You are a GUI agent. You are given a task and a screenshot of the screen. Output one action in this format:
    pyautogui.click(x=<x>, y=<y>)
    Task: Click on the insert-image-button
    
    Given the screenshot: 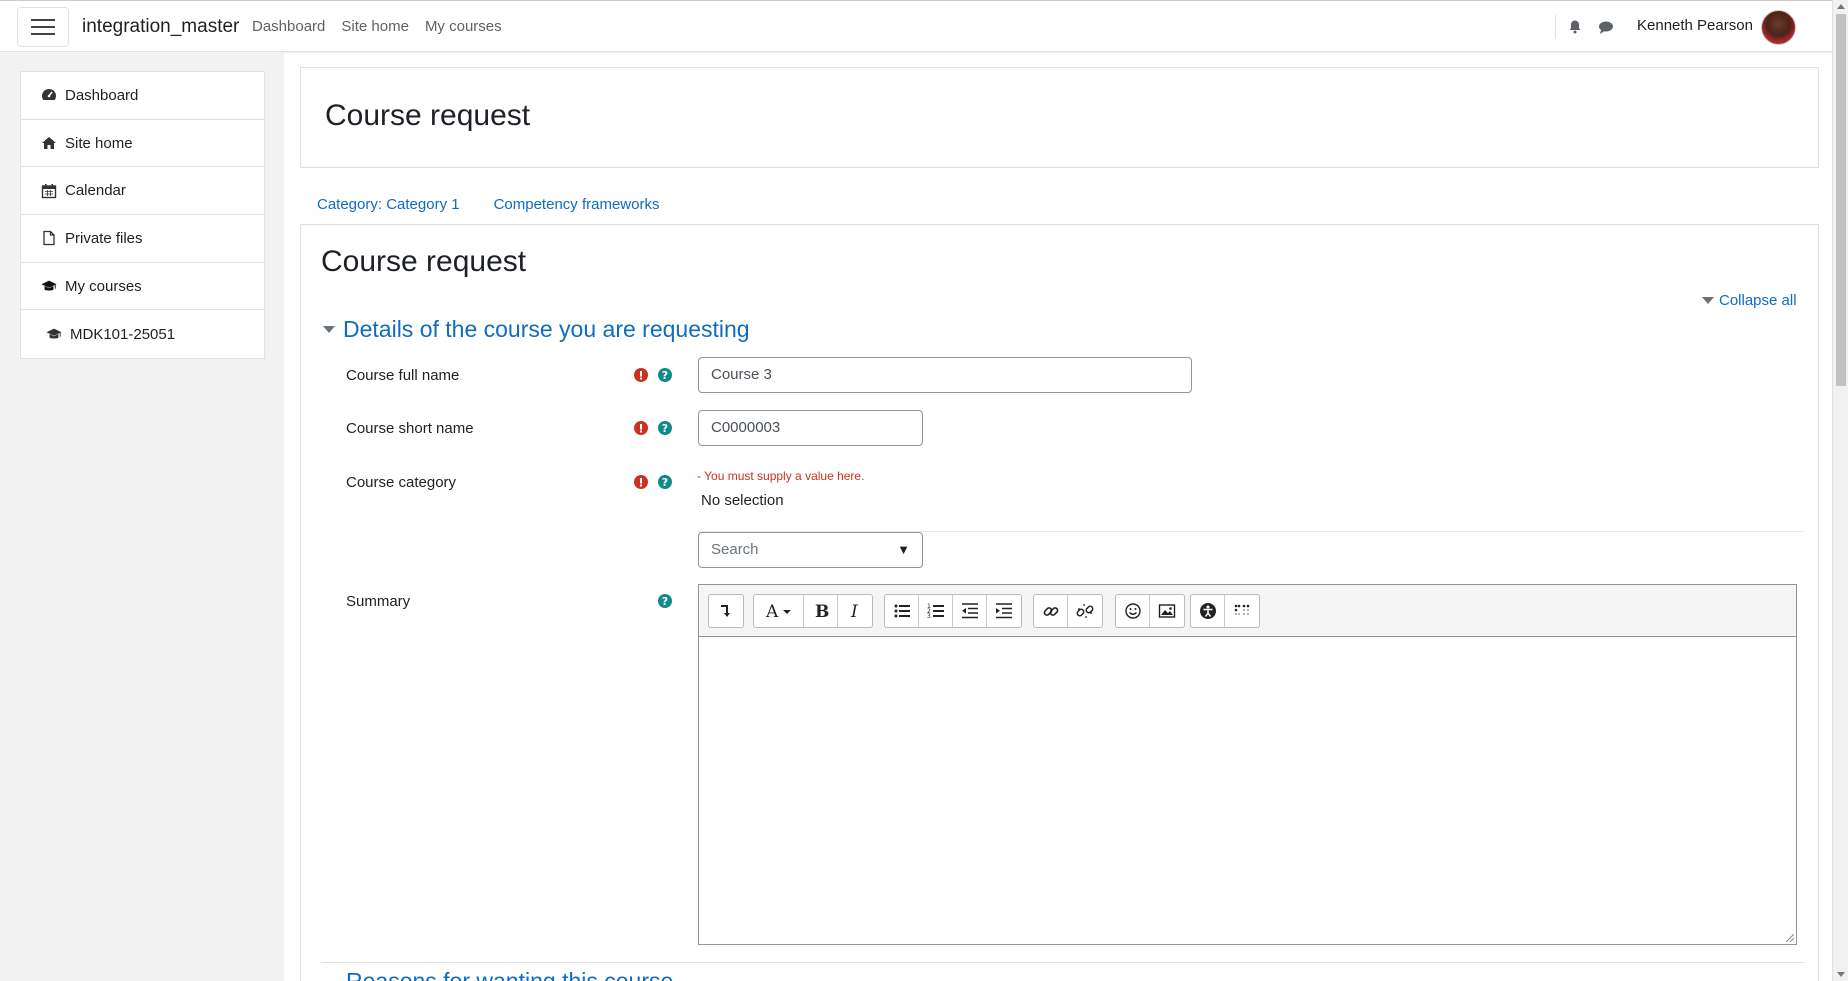 What is the action you would take?
    pyautogui.click(x=1167, y=611)
    